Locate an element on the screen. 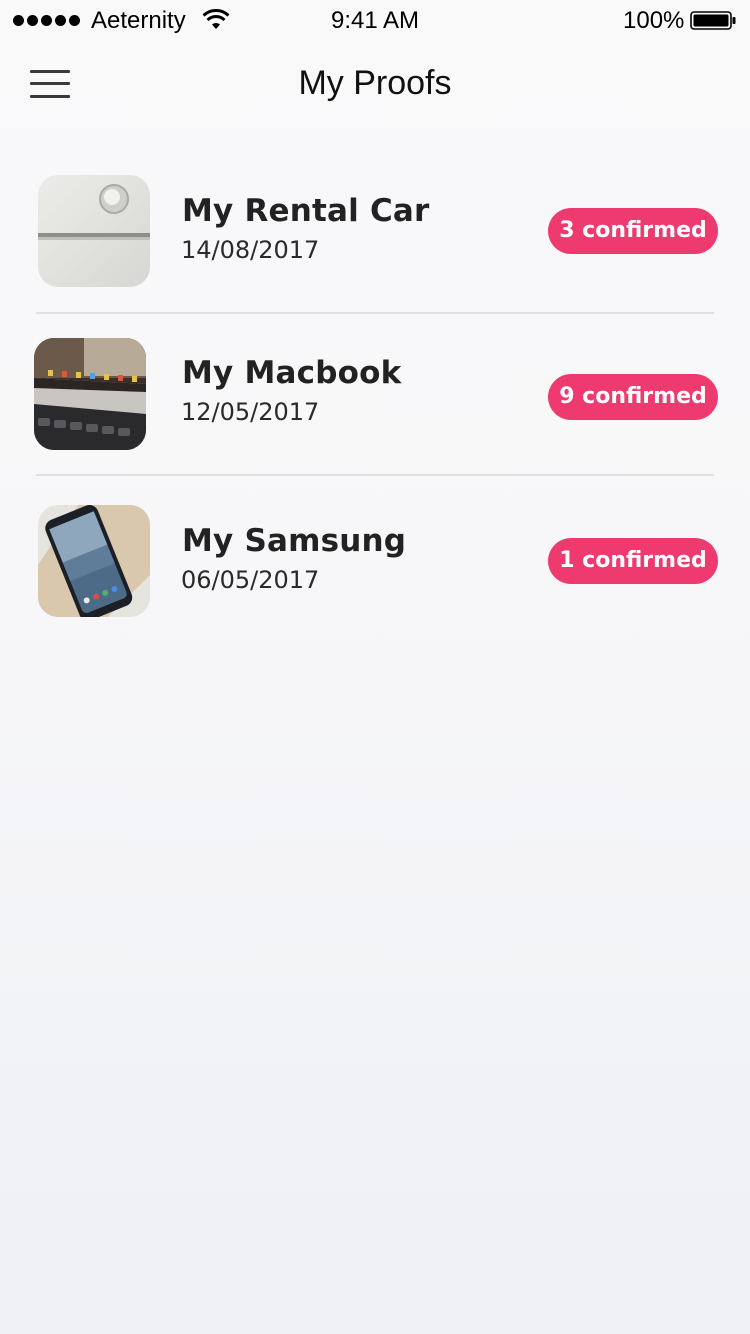 This screenshot has height=1334, width=750. samsung-thumbnail is located at coordinates (94, 561).